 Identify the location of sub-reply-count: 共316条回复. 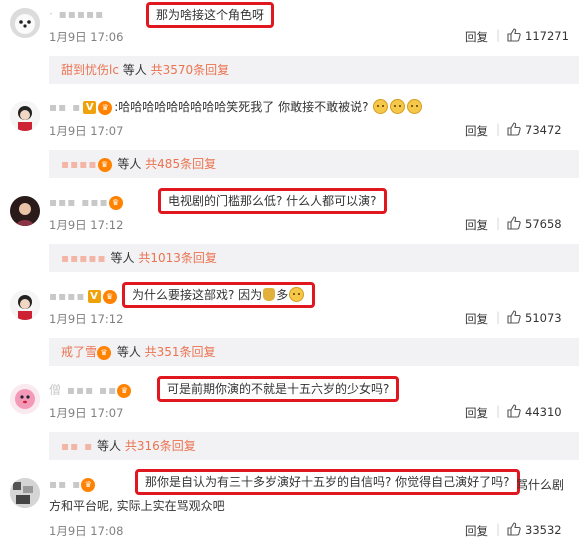
(160, 446).